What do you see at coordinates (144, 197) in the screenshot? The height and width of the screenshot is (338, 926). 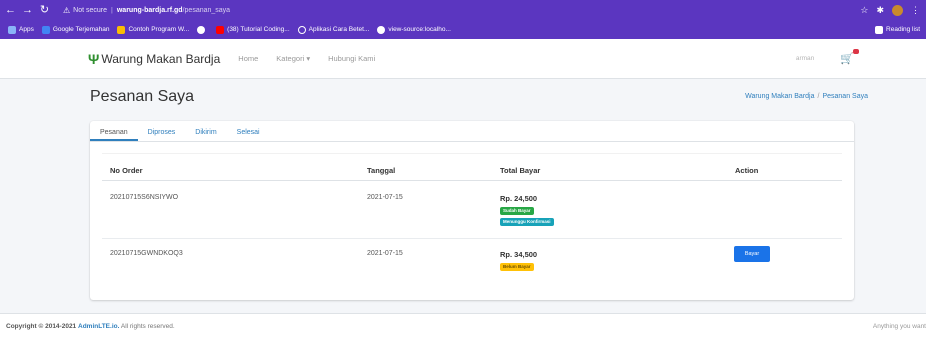 I see `order-number: 20210715S6NSIYWO` at bounding box center [144, 197].